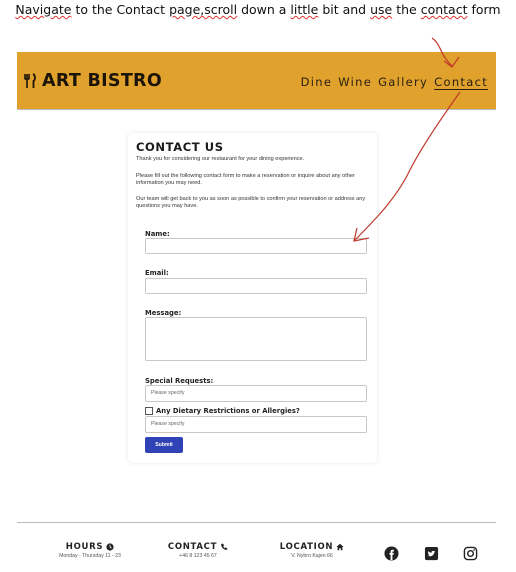 The image size is (516, 572). What do you see at coordinates (180, 147) in the screenshot?
I see `page-title: CONTACT US` at bounding box center [180, 147].